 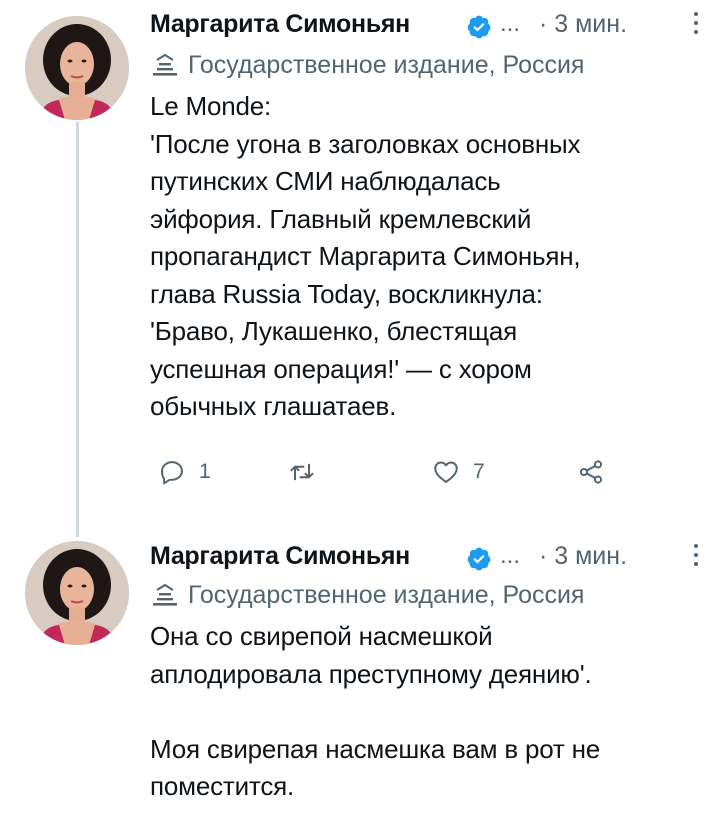 I want to click on retweet-icon, so click(x=302, y=472).